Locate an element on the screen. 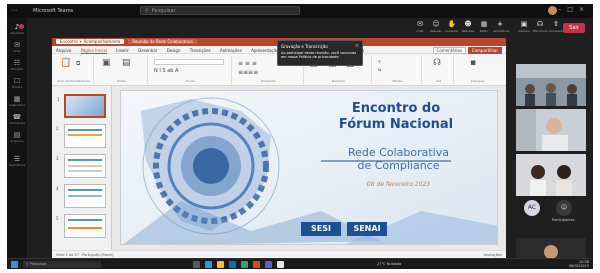 The height and width of the screenshot is (273, 600). rail-item-tasks: ☐ Tarefas is located at coordinates (17, 83).